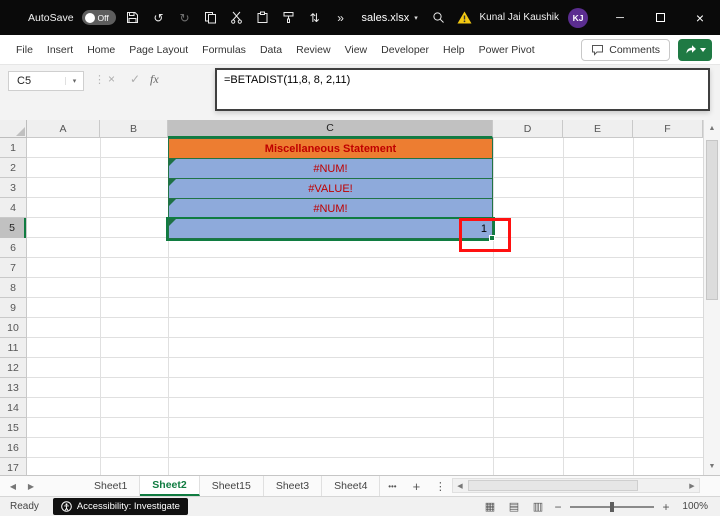 This screenshot has height=516, width=720. What do you see at coordinates (74, 81) in the screenshot?
I see `name-box-chevron-down-icon: ▾` at bounding box center [74, 81].